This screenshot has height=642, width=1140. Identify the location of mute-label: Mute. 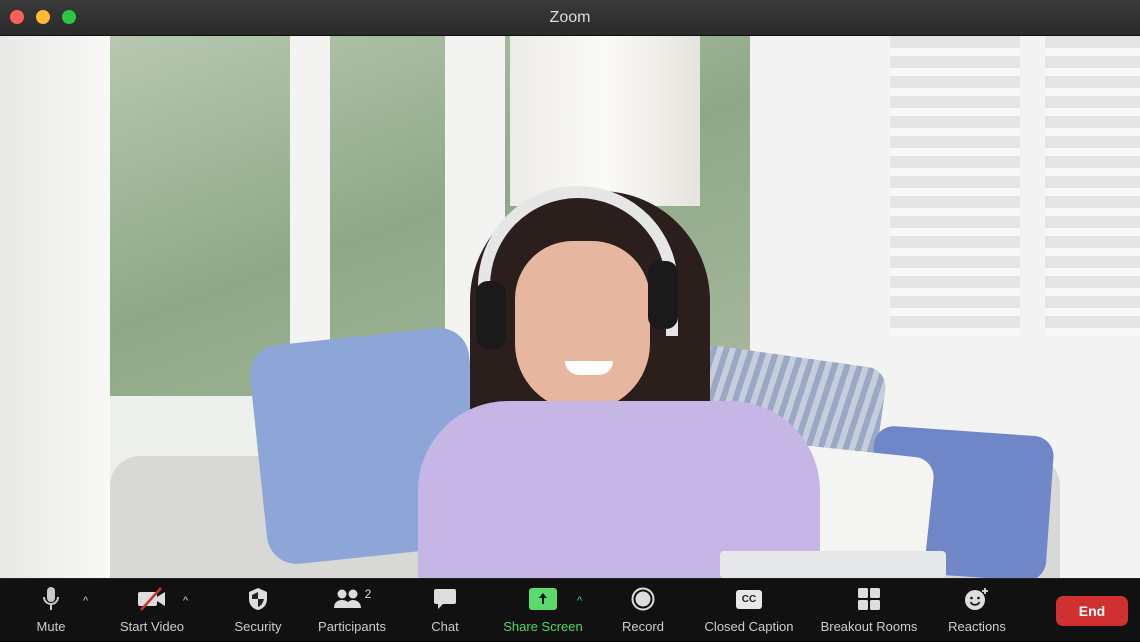
(51, 626).